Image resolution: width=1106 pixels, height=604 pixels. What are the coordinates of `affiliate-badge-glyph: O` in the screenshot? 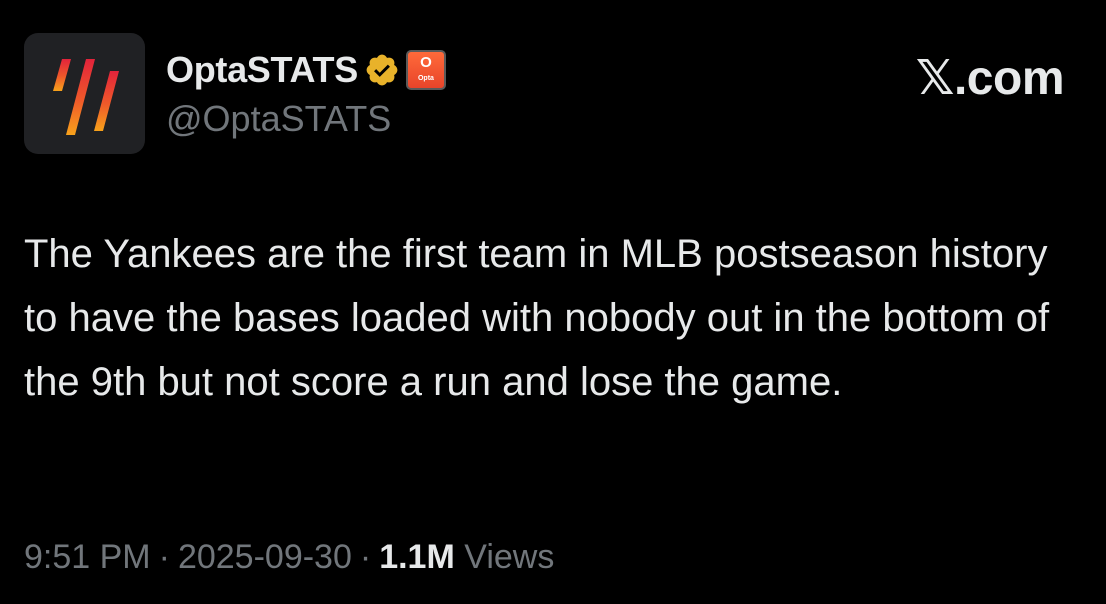 It's located at (426, 62).